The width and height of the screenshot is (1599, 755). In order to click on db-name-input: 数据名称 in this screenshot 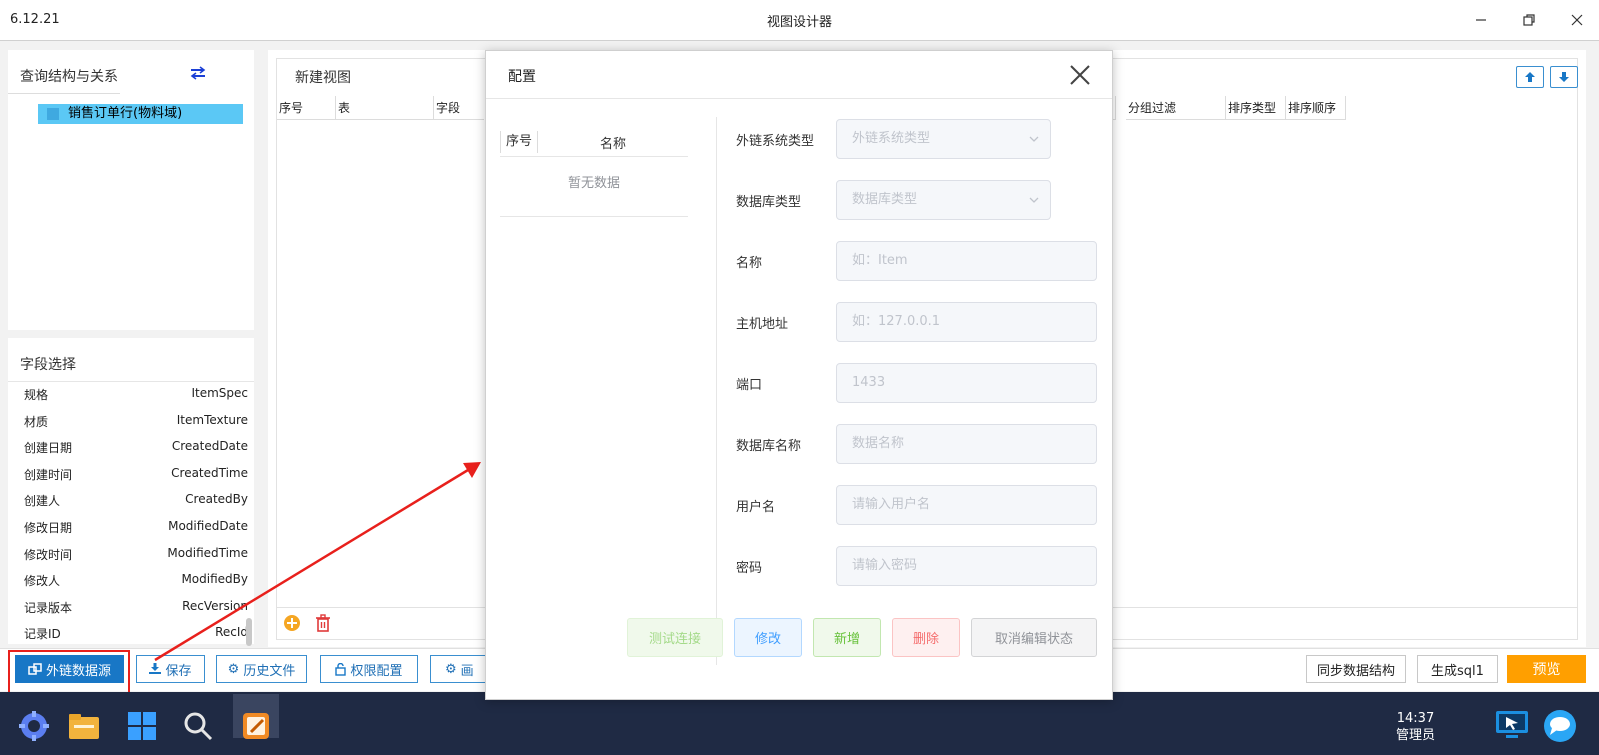, I will do `click(966, 444)`.